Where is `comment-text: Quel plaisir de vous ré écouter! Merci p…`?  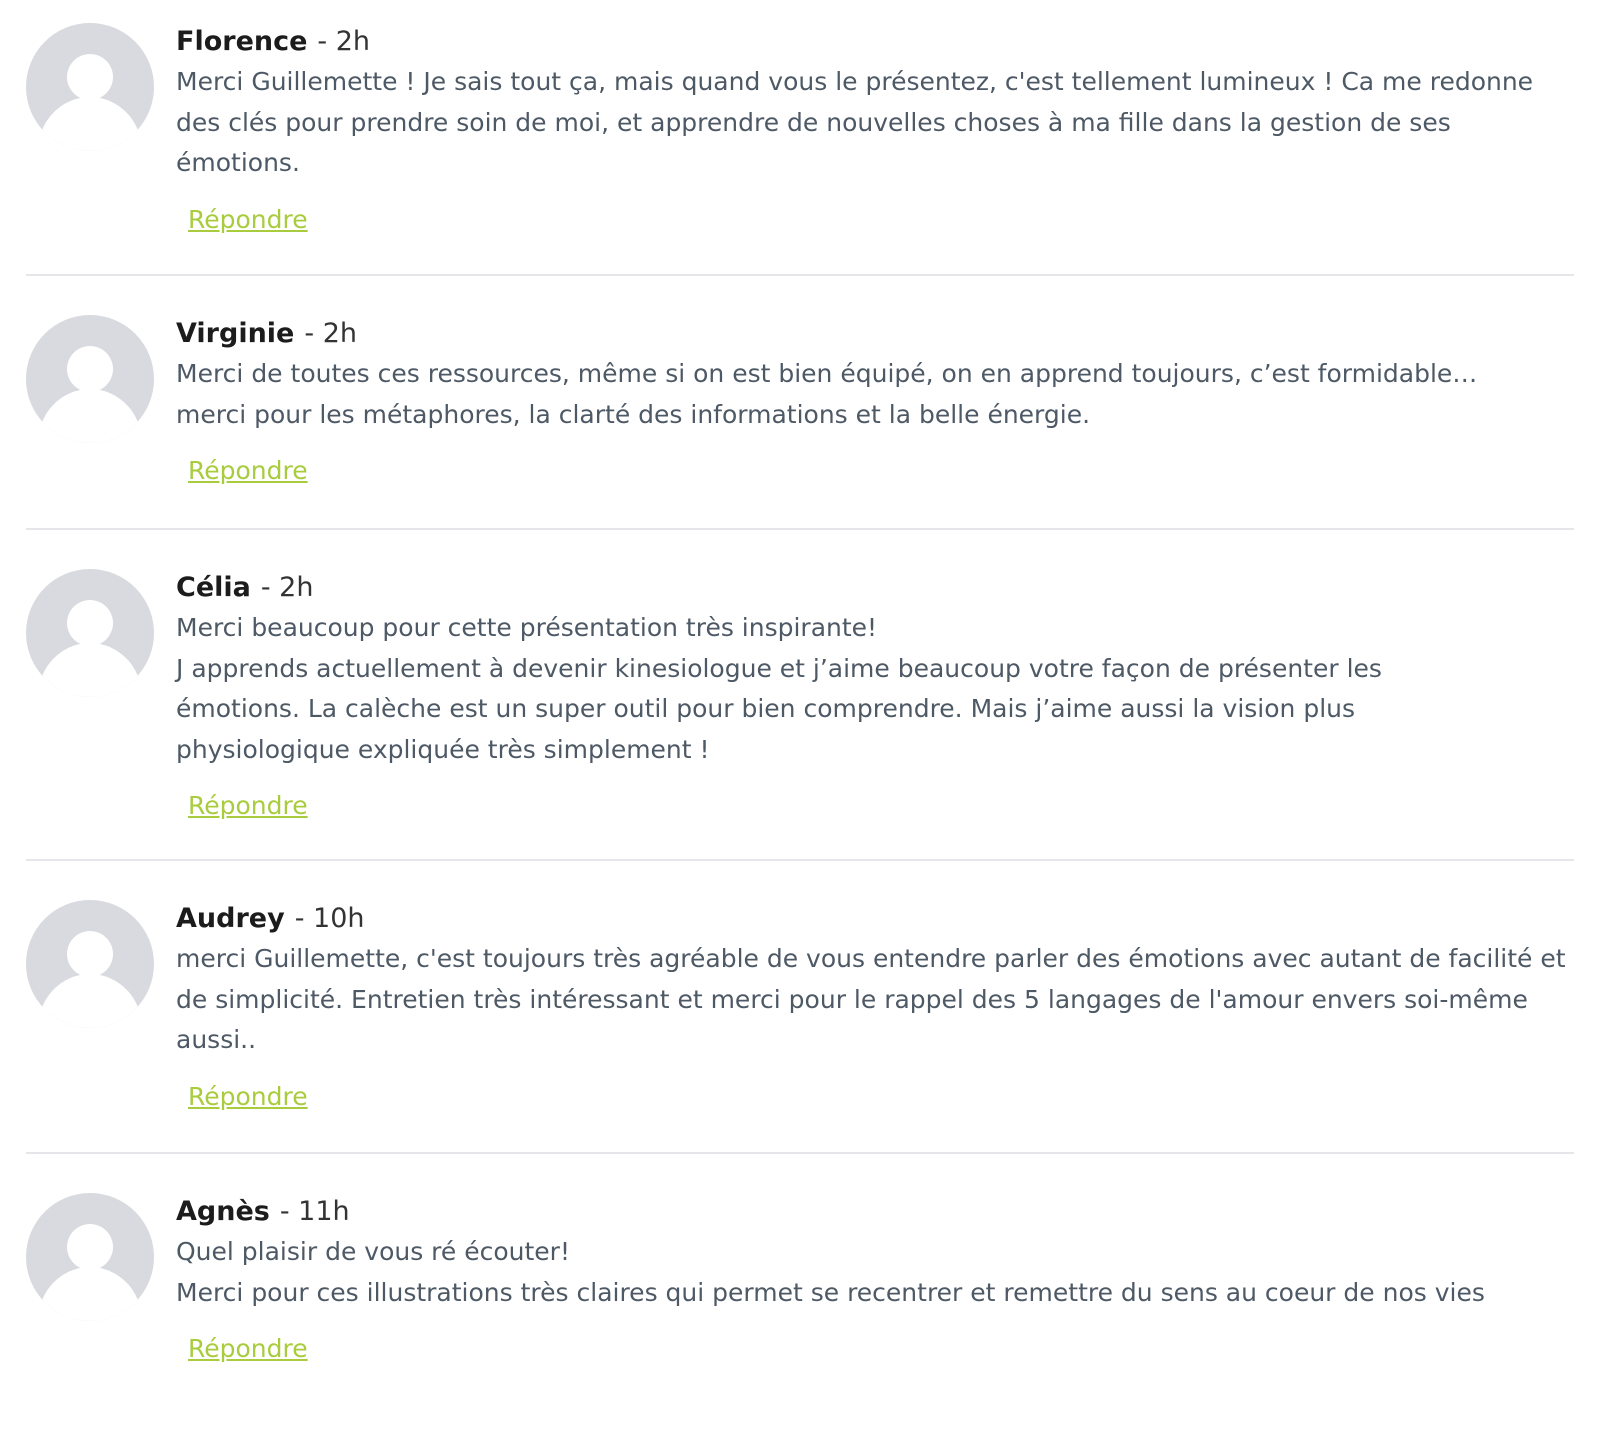 comment-text: Quel plaisir de vous ré écouter! Merci p… is located at coordinates (830, 1272).